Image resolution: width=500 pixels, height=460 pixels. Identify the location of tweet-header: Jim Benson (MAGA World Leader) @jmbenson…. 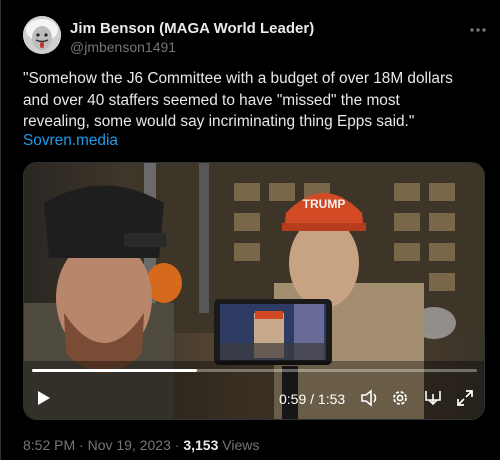
(255, 36).